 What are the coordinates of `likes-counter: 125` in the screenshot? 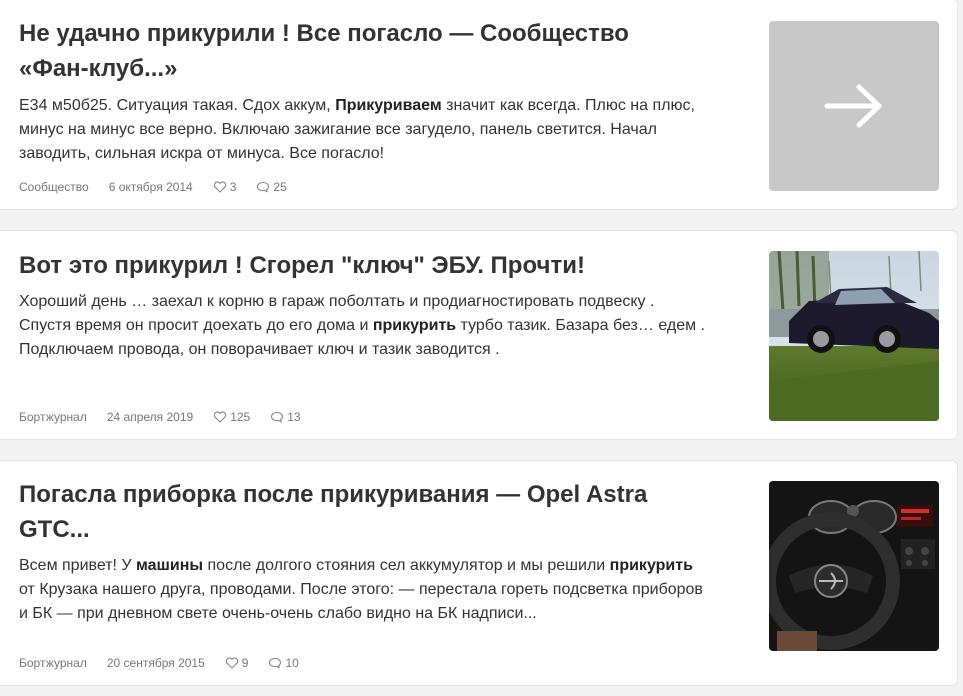 It's located at (231, 417).